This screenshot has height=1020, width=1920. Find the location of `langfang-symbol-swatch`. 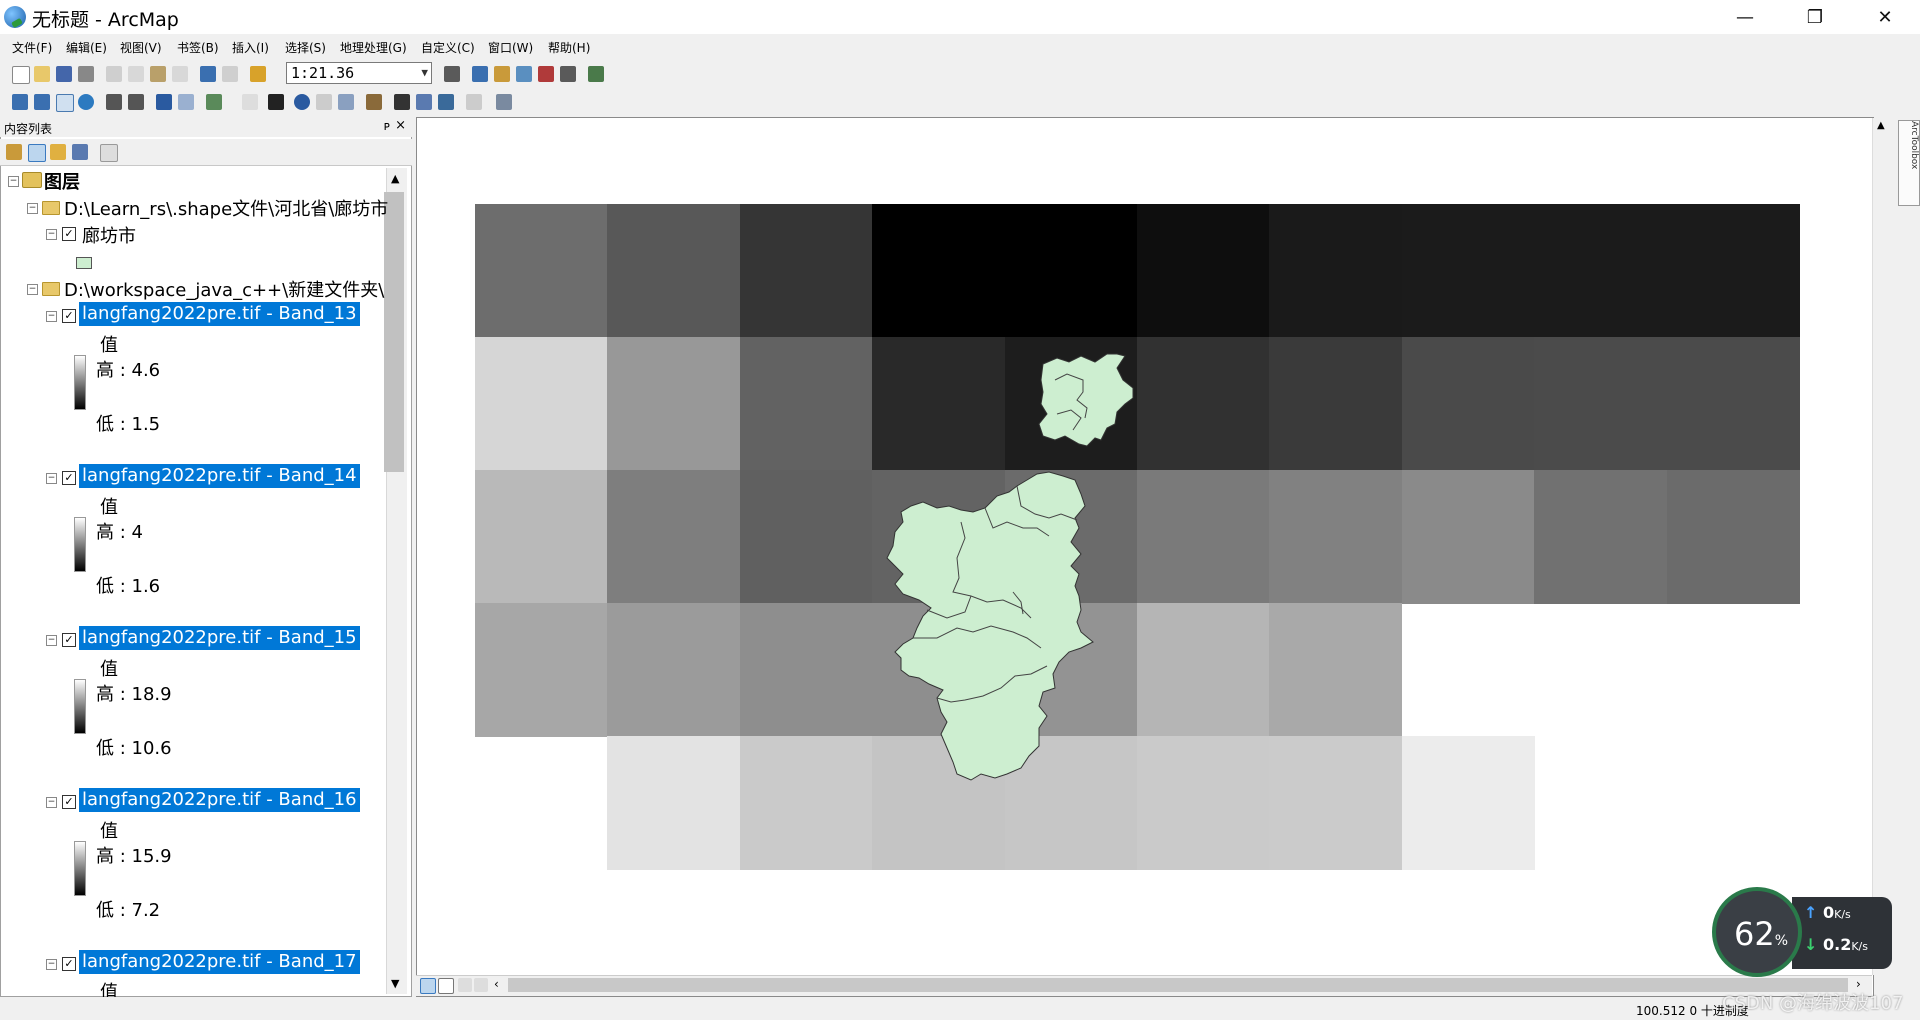

langfang-symbol-swatch is located at coordinates (84, 263).